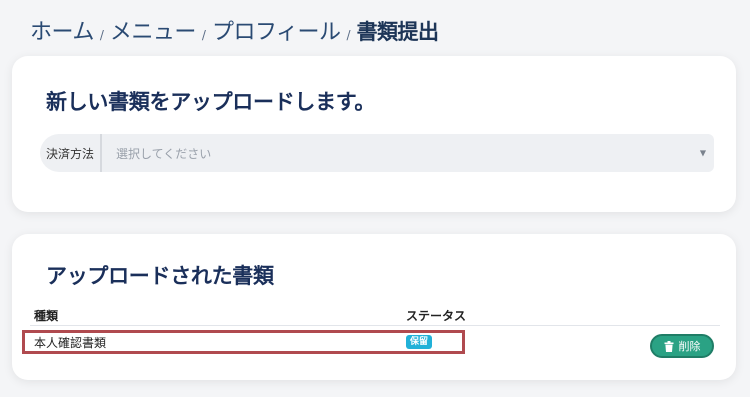 This screenshot has width=750, height=397. Describe the element at coordinates (398, 32) in the screenshot. I see `breadcrumb-current: 書類提出` at that location.